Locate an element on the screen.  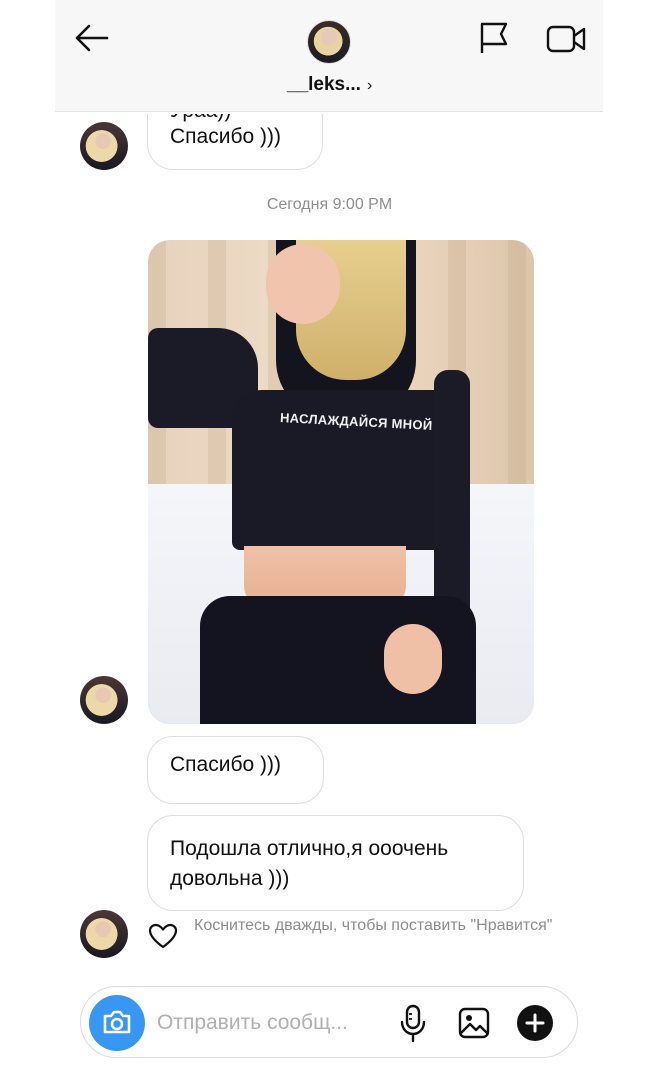
message-text-line: Подошла отлично,я ооочень is located at coordinates (309, 848).